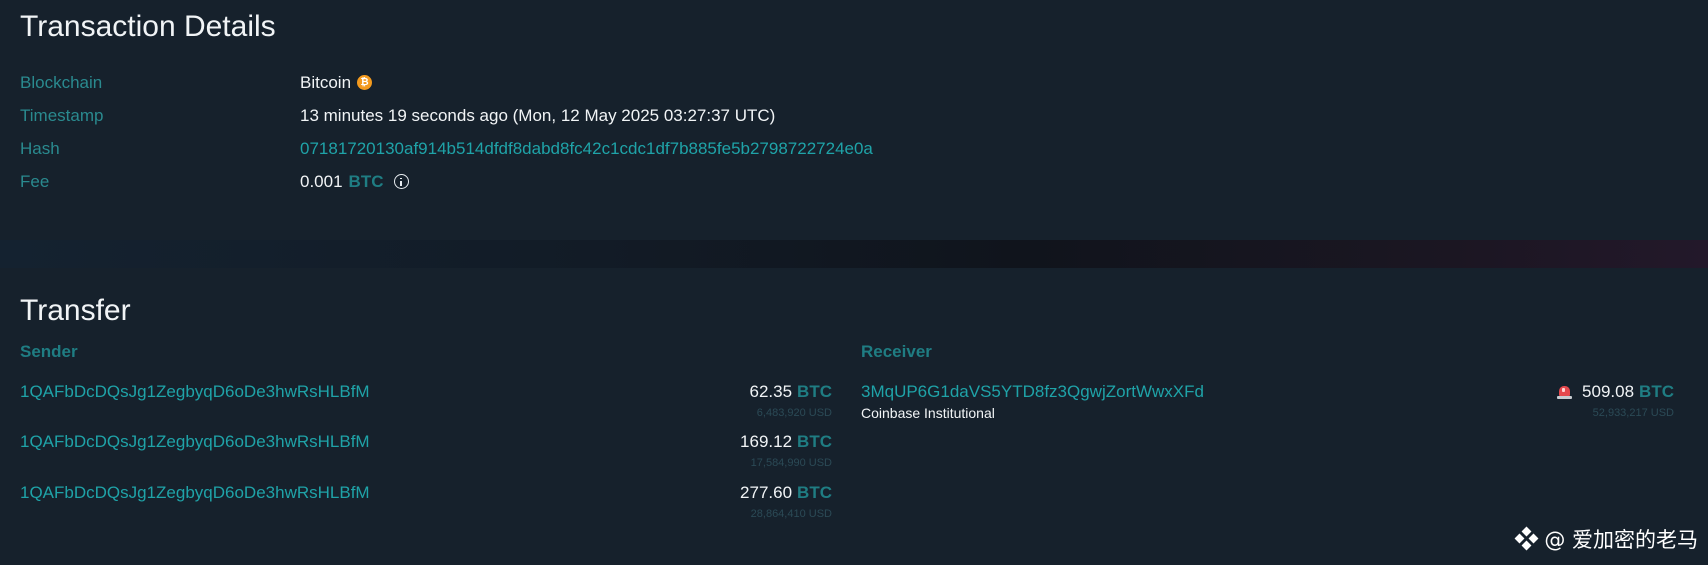 The height and width of the screenshot is (565, 1708). Describe the element at coordinates (366, 181) in the screenshot. I see `fee-unit: BTC` at that location.